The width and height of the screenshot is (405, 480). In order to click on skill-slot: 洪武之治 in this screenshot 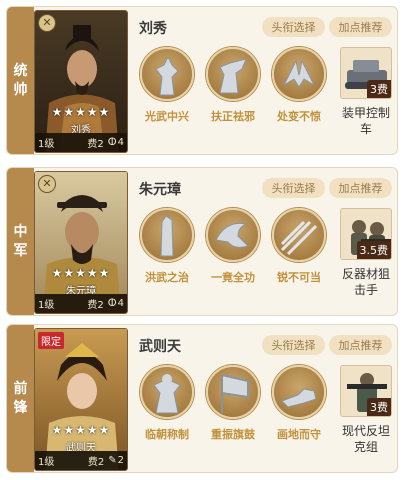, I will do `click(167, 246)`.